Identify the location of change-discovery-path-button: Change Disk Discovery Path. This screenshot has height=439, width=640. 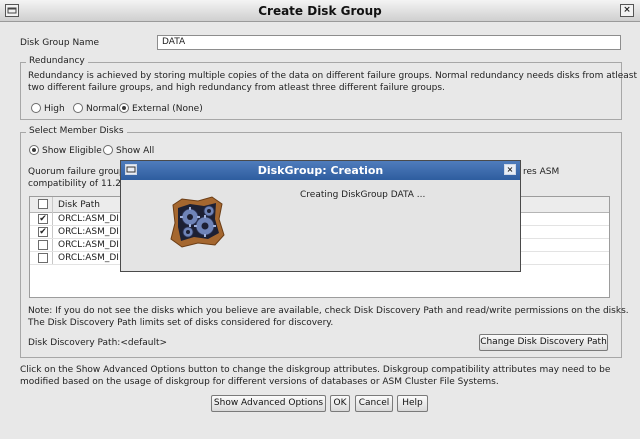
(543, 342).